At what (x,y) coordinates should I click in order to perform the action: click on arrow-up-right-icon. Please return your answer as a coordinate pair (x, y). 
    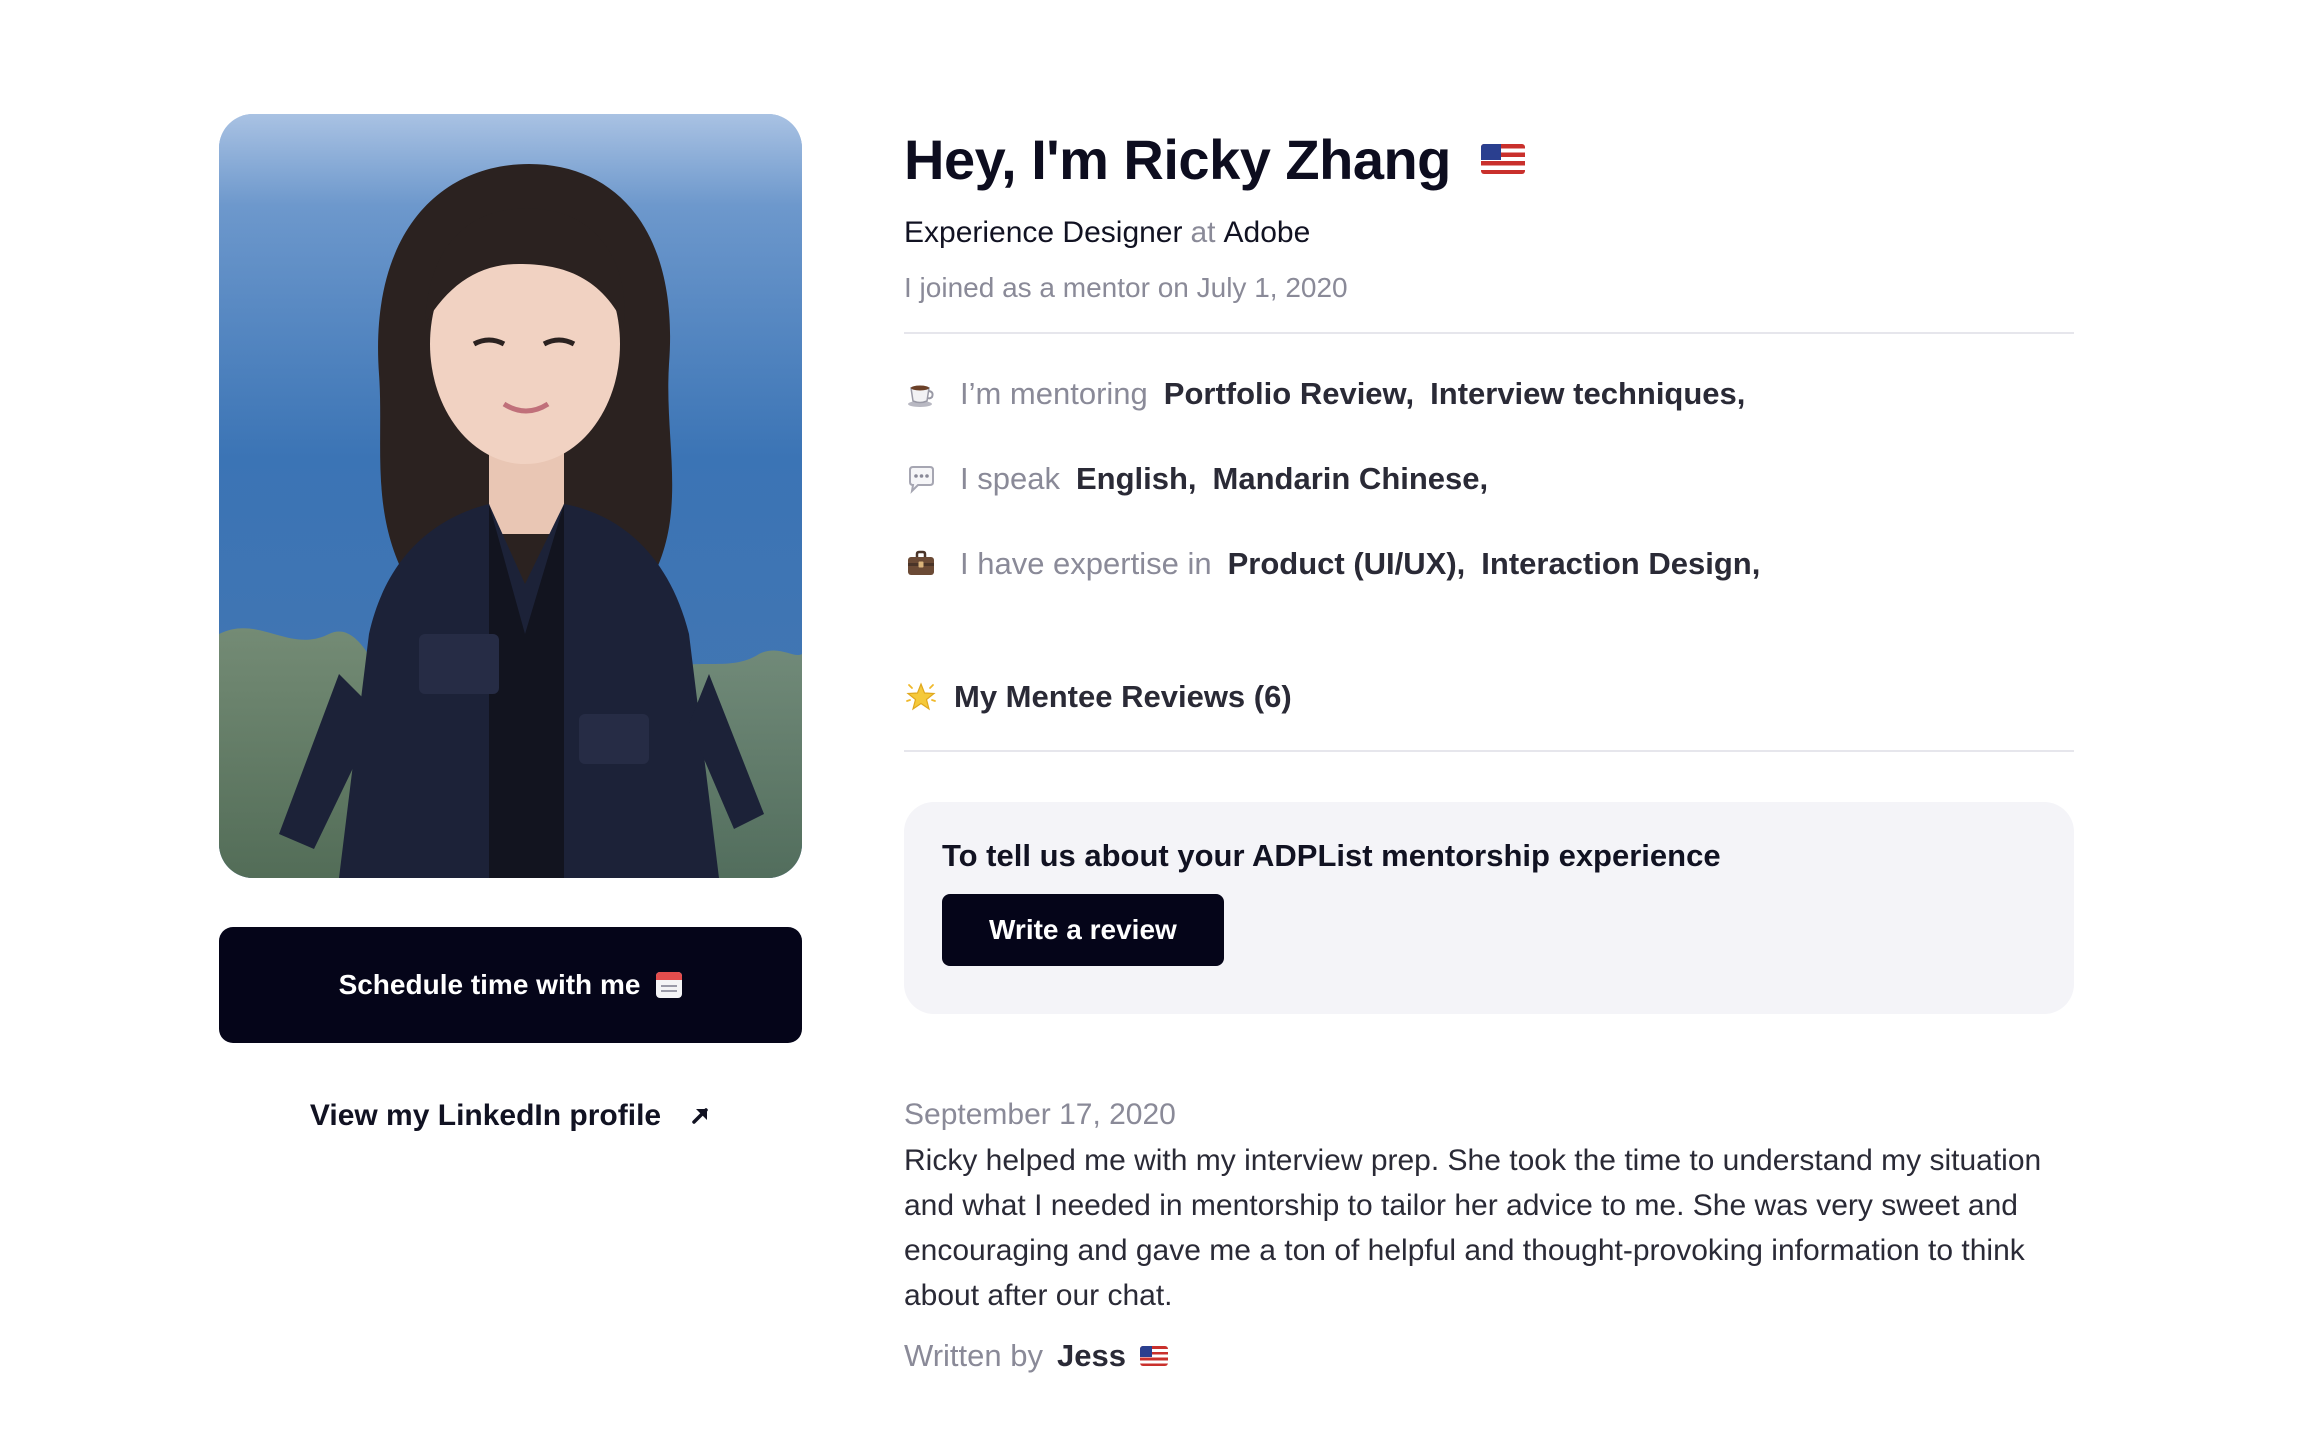
    Looking at the image, I should click on (700, 1116).